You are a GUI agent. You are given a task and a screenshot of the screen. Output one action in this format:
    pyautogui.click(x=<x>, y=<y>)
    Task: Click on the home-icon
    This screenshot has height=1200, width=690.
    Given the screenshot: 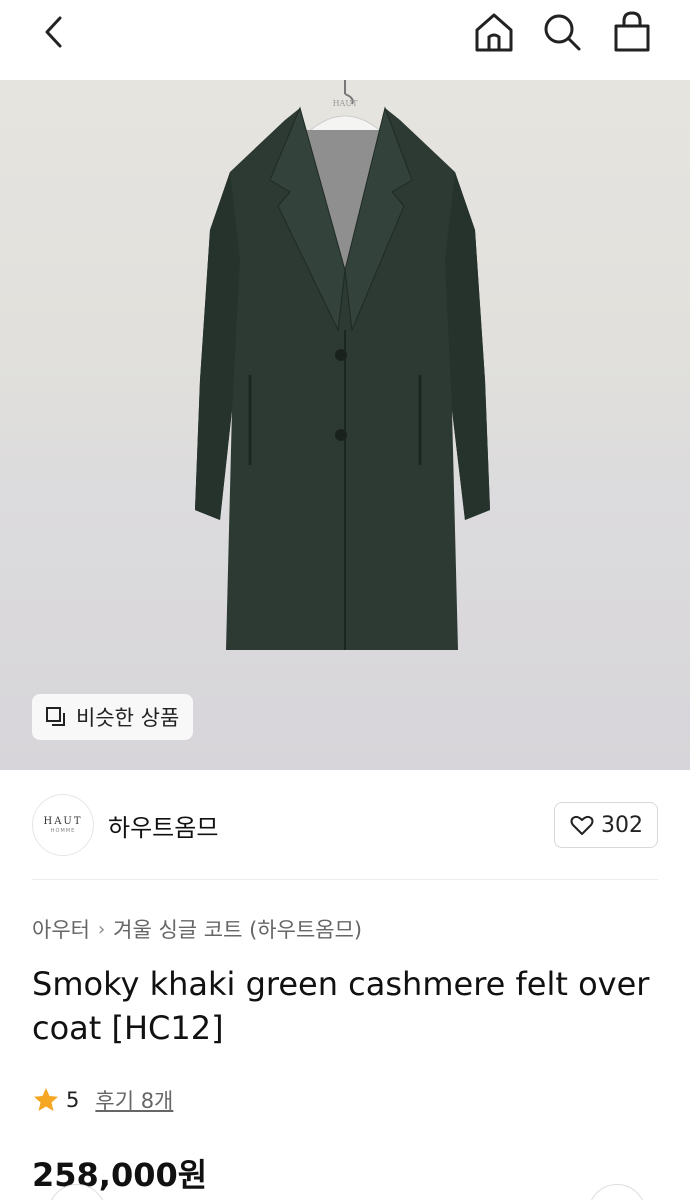 What is the action you would take?
    pyautogui.click(x=494, y=32)
    